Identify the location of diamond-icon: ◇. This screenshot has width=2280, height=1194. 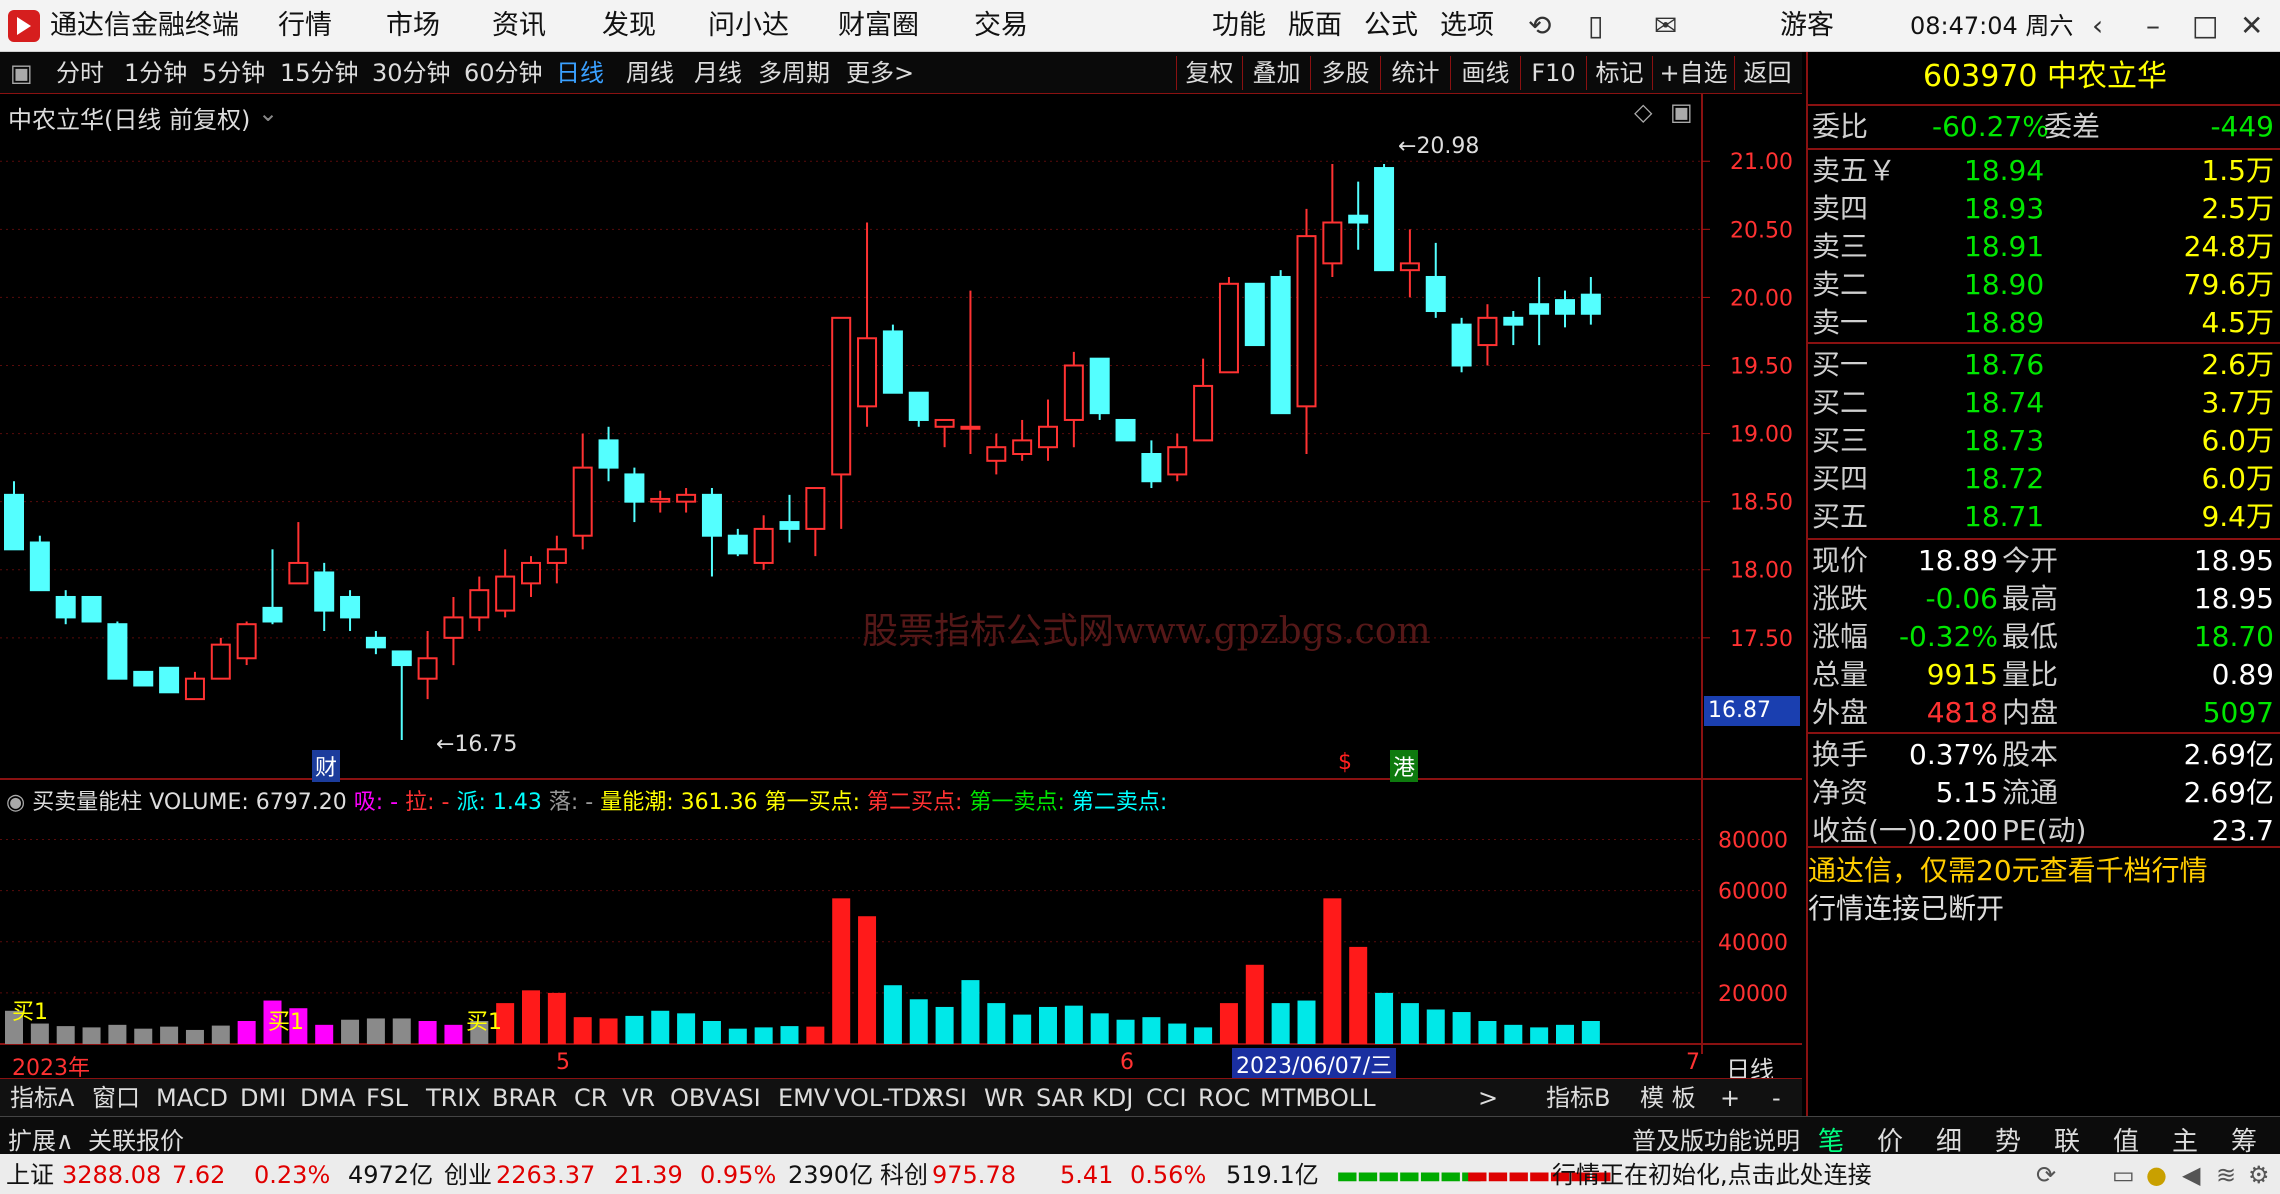
(1643, 112).